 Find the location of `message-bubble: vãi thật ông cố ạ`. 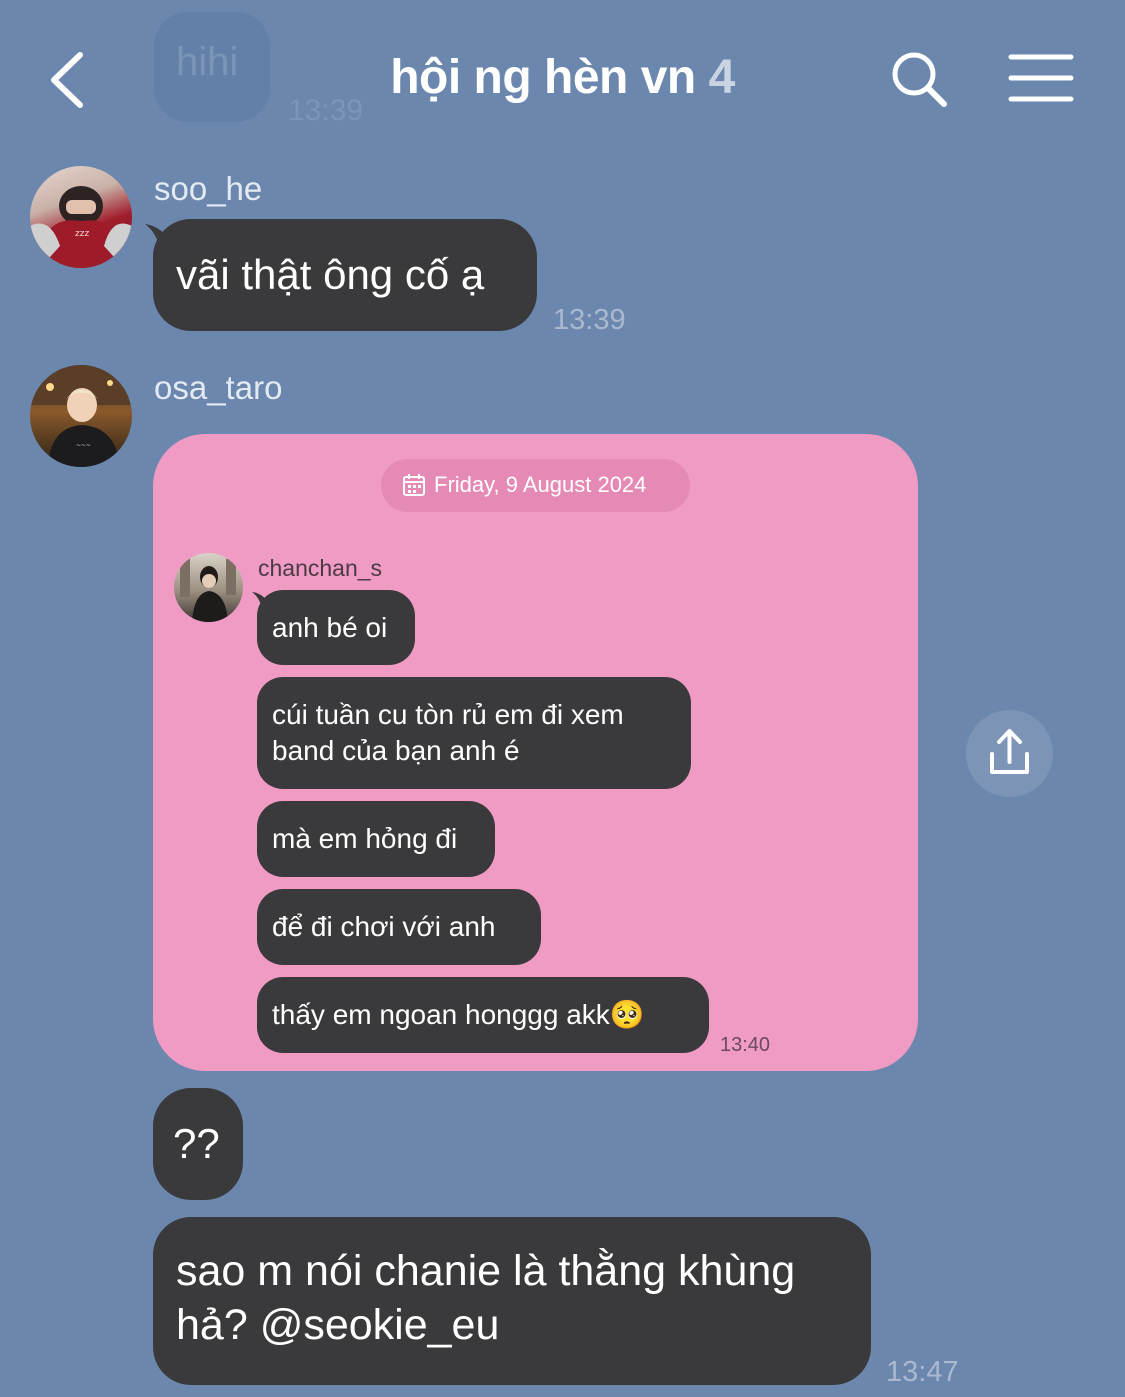

message-bubble: vãi thật ông cố ạ is located at coordinates (345, 275).